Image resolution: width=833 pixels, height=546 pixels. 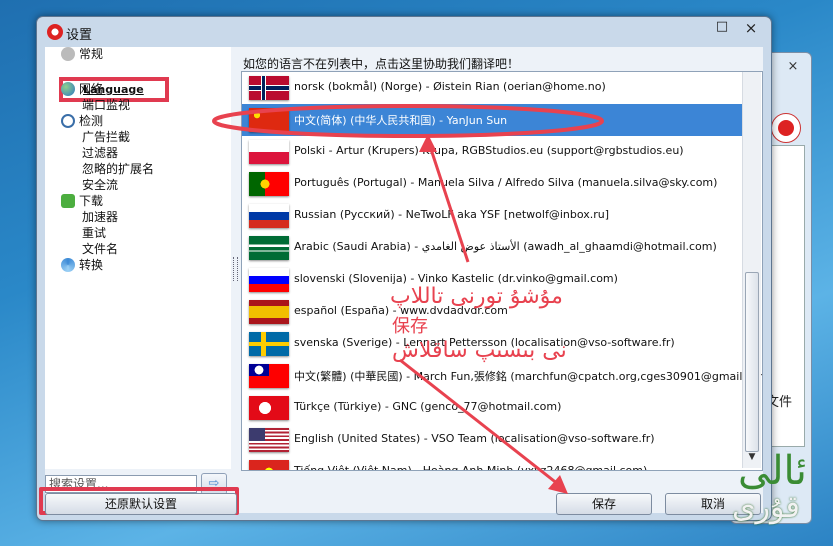 What do you see at coordinates (94, 233) in the screenshot?
I see `tree-item-retry: 重试` at bounding box center [94, 233].